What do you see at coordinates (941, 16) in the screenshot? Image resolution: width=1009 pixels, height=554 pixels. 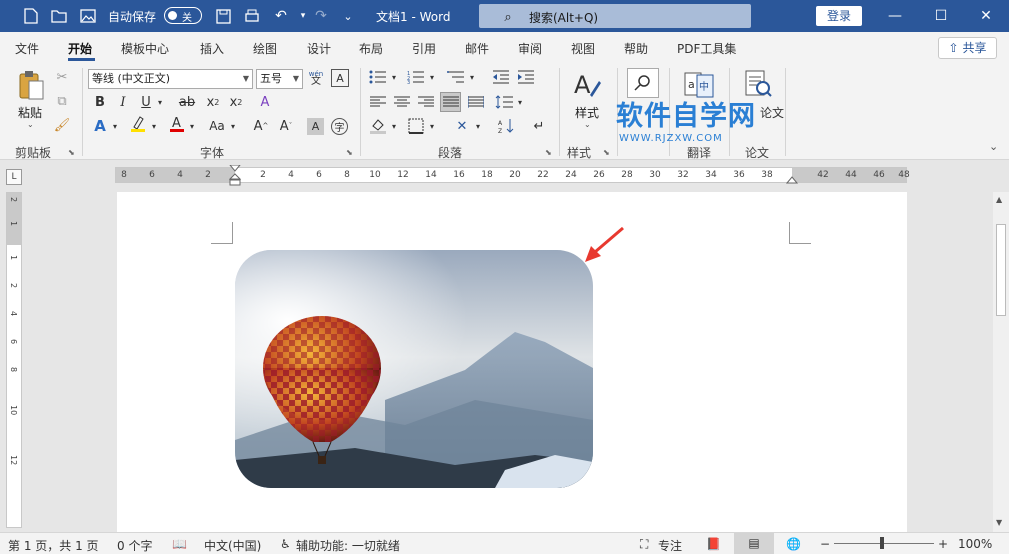 I see `maximize-icon: ☐` at bounding box center [941, 16].